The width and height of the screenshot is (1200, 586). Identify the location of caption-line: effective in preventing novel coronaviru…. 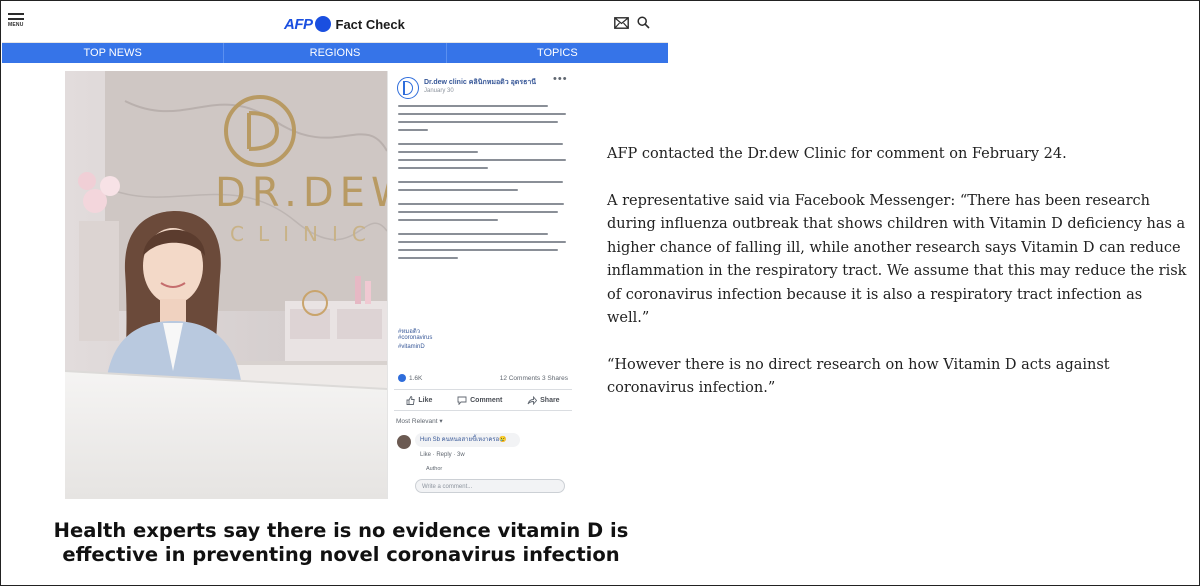
(341, 554).